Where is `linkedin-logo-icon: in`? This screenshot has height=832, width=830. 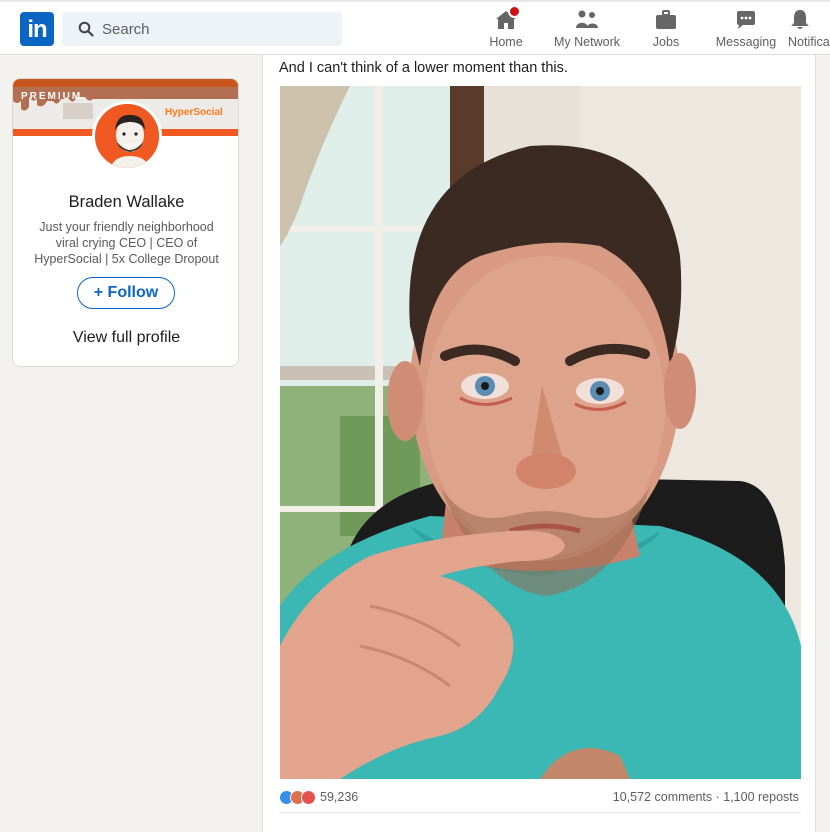
linkedin-logo-icon: in is located at coordinates (37, 29).